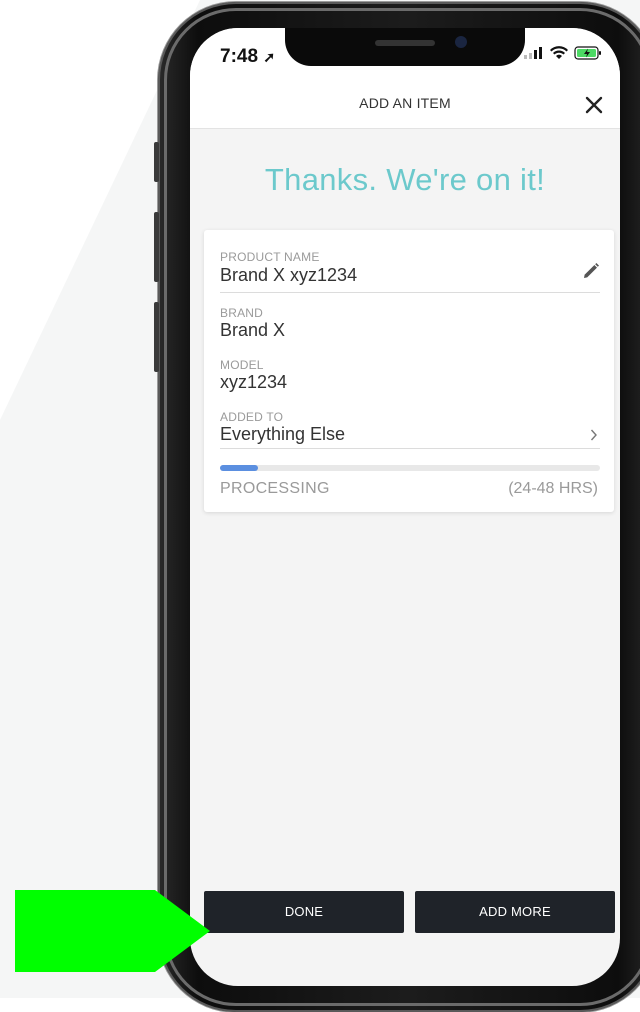 The height and width of the screenshot is (1012, 640). Describe the element at coordinates (275, 488) in the screenshot. I see `processing-status: PROCESSING` at that location.